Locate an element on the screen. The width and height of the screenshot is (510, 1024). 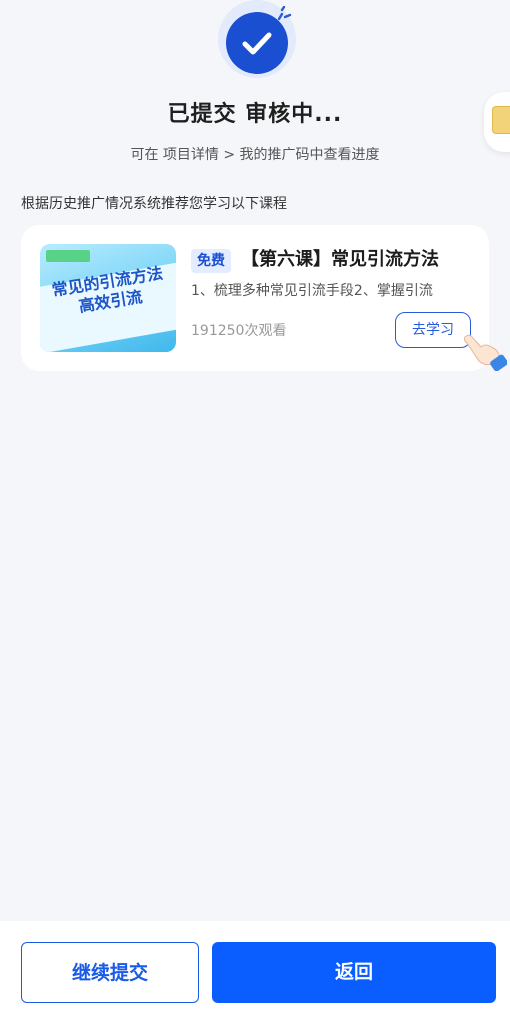
course-title: 【第六课】常见引流方法 is located at coordinates (363, 260).